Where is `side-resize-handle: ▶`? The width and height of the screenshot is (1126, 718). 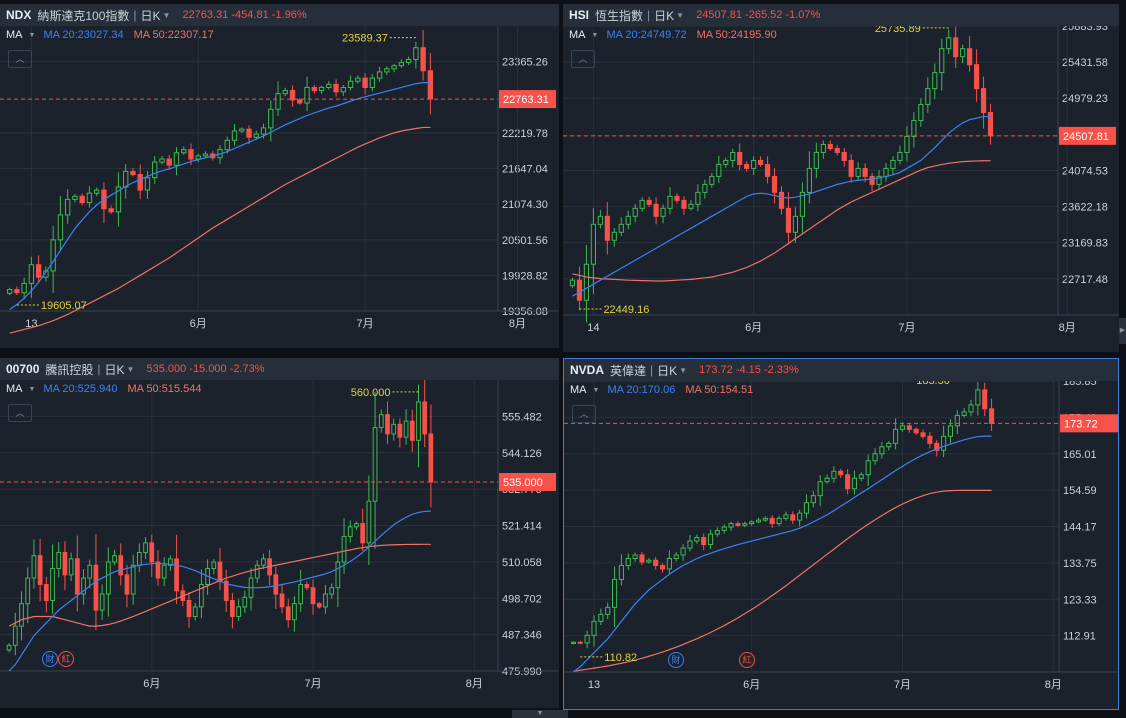
side-resize-handle: ▶ is located at coordinates (1122, 331).